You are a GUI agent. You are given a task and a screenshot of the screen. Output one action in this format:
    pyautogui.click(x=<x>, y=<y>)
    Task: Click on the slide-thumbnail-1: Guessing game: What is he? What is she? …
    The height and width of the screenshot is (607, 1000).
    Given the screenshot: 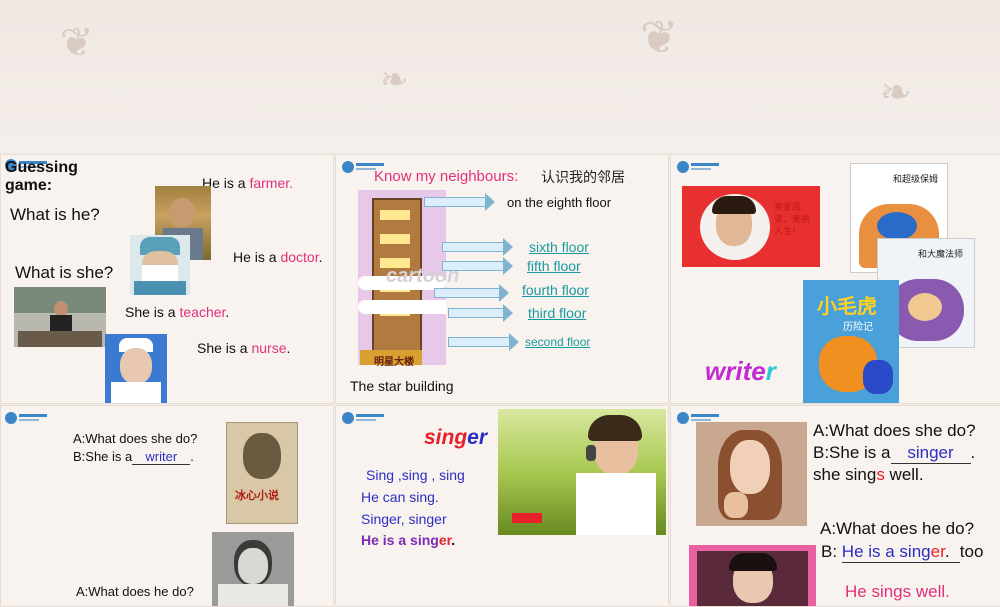 What is the action you would take?
    pyautogui.click(x=167, y=279)
    